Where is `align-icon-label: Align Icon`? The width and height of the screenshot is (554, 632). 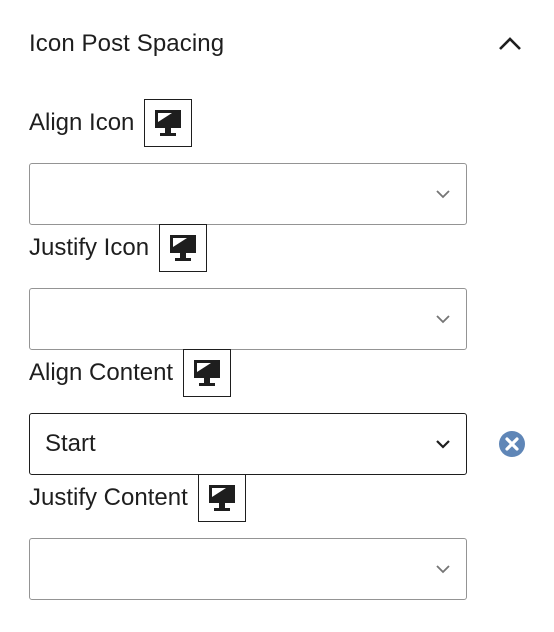 align-icon-label: Align Icon is located at coordinates (82, 122).